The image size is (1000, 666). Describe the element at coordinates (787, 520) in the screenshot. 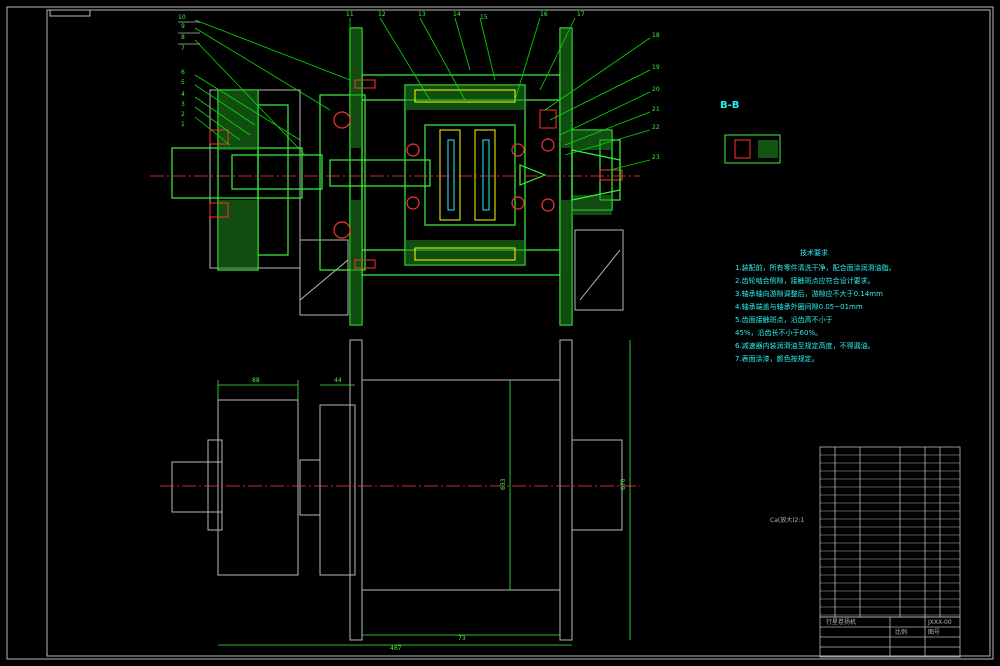

I see `view-label: Ca(放大)2:1` at that location.